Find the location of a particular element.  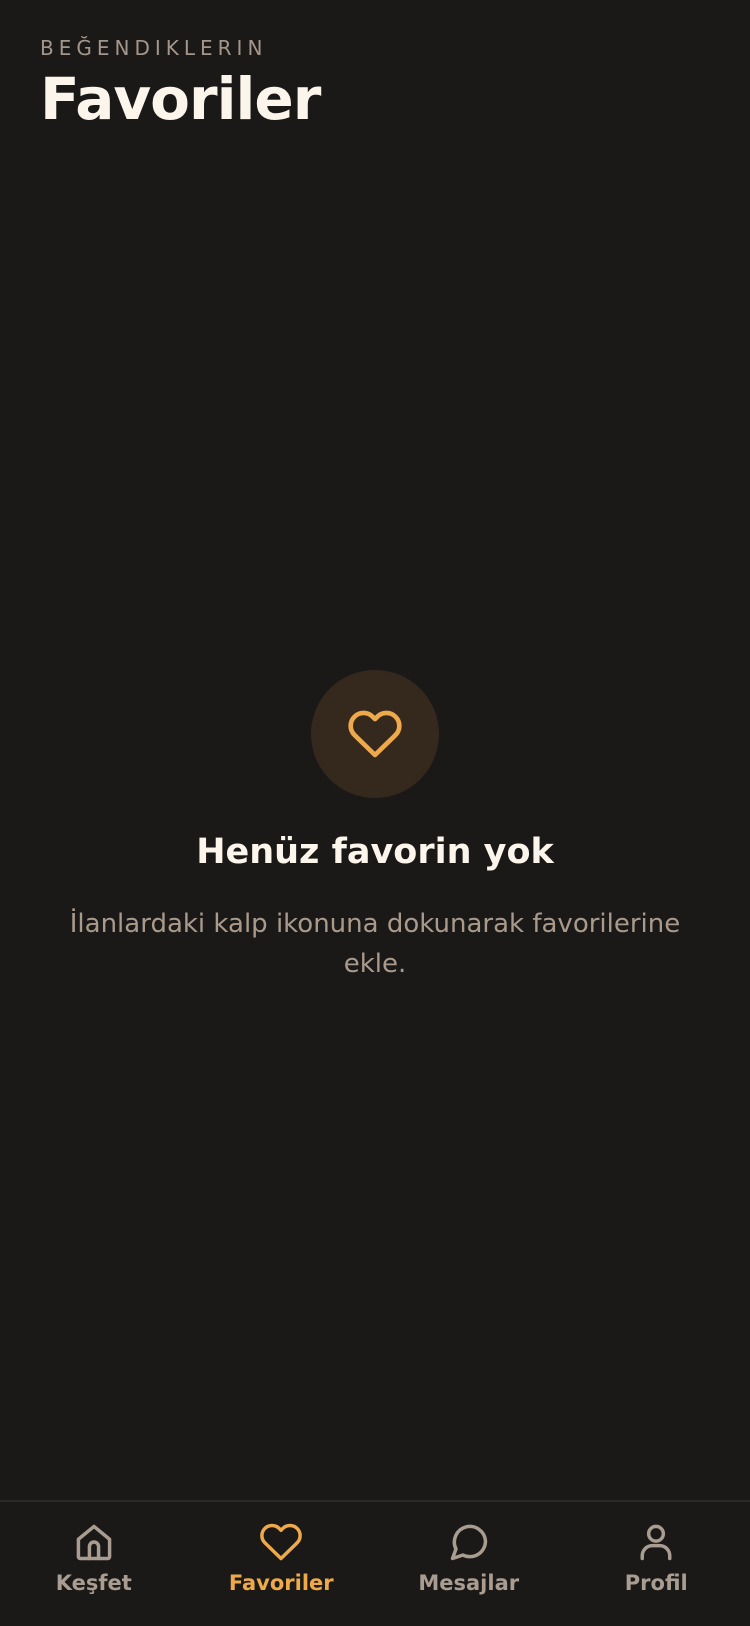

tab-favoriler-label: Favoriler is located at coordinates (281, 1583).